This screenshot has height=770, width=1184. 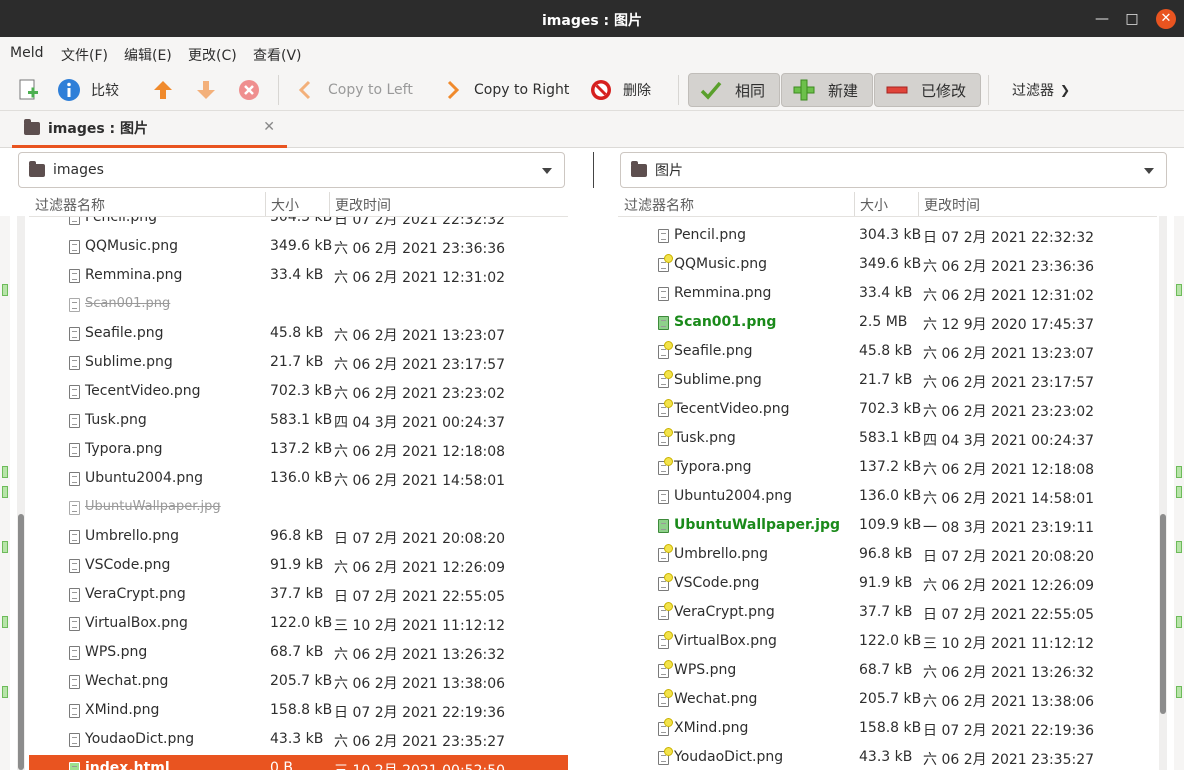 What do you see at coordinates (301, 710) in the screenshot?
I see `file-size: 158.8 kB` at bounding box center [301, 710].